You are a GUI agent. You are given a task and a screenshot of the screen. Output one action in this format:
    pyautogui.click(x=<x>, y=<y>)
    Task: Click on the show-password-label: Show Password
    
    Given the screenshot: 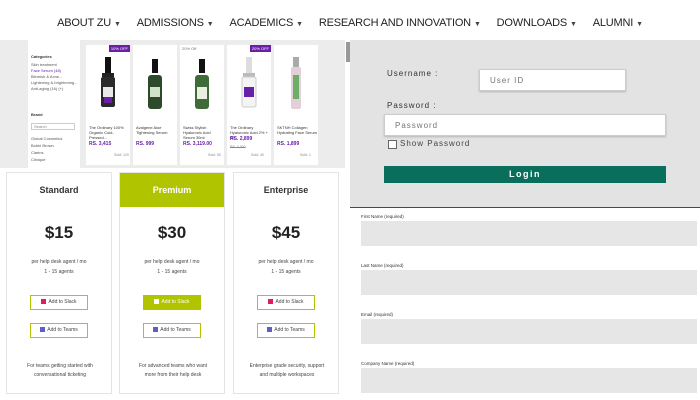 What is the action you would take?
    pyautogui.click(x=435, y=143)
    